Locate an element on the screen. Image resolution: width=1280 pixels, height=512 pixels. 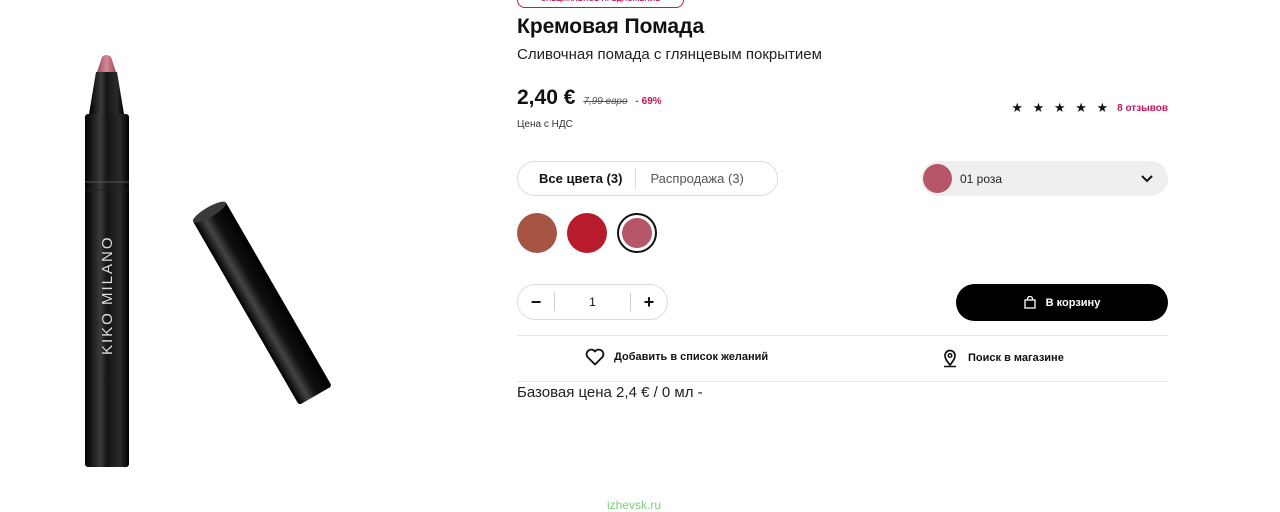
lipstick-tip is located at coordinates (106, 63).